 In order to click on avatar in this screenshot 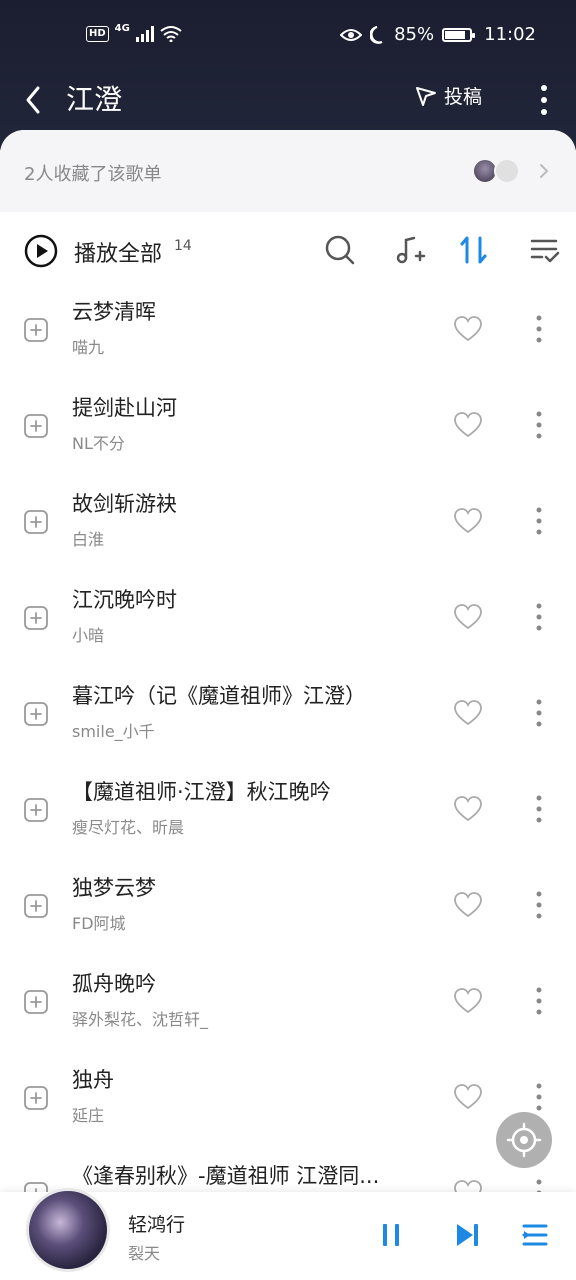, I will do `click(507, 171)`.